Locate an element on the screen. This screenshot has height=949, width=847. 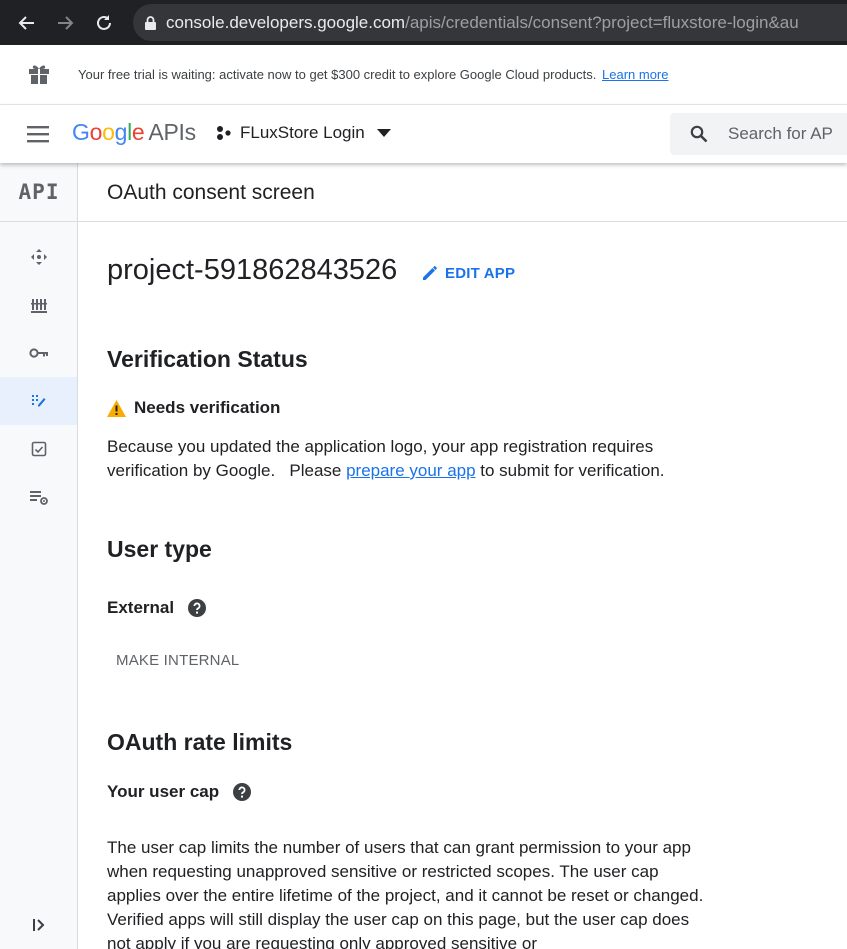
make-internal-button: MAKE INTERNAL is located at coordinates (177, 660).